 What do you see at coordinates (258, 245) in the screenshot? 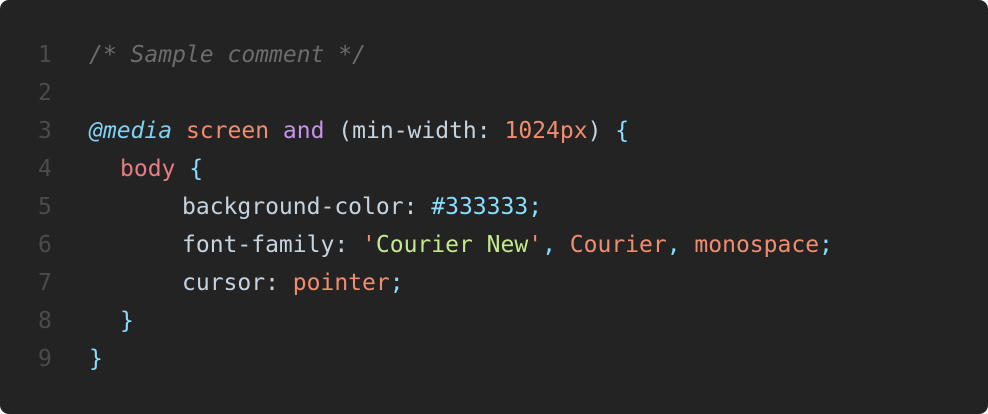
I see `code-token-prop: font-family` at bounding box center [258, 245].